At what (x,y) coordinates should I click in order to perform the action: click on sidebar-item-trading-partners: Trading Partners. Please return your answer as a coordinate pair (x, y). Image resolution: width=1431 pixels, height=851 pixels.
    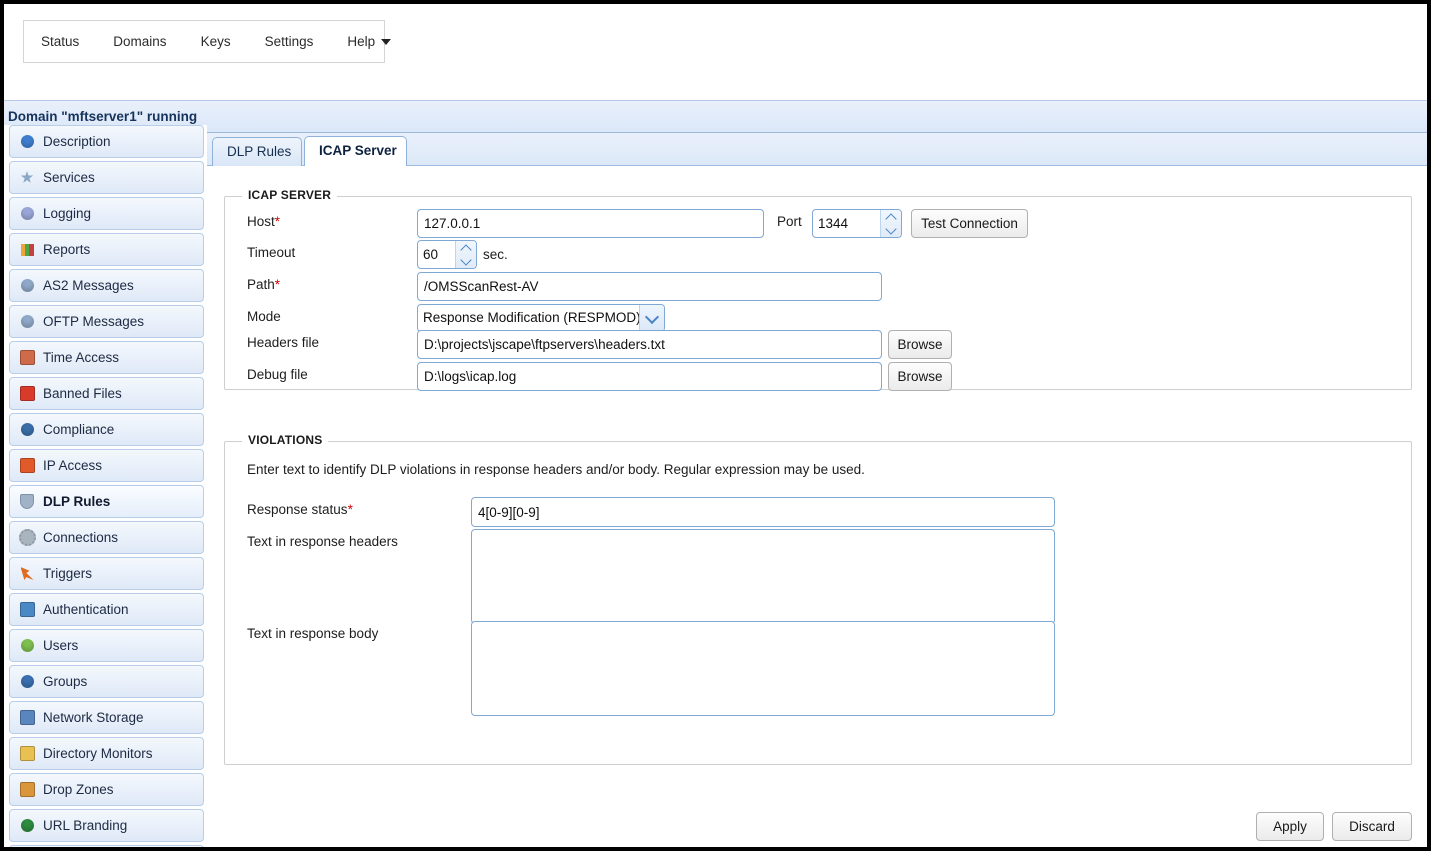
    Looking at the image, I should click on (106, 846).